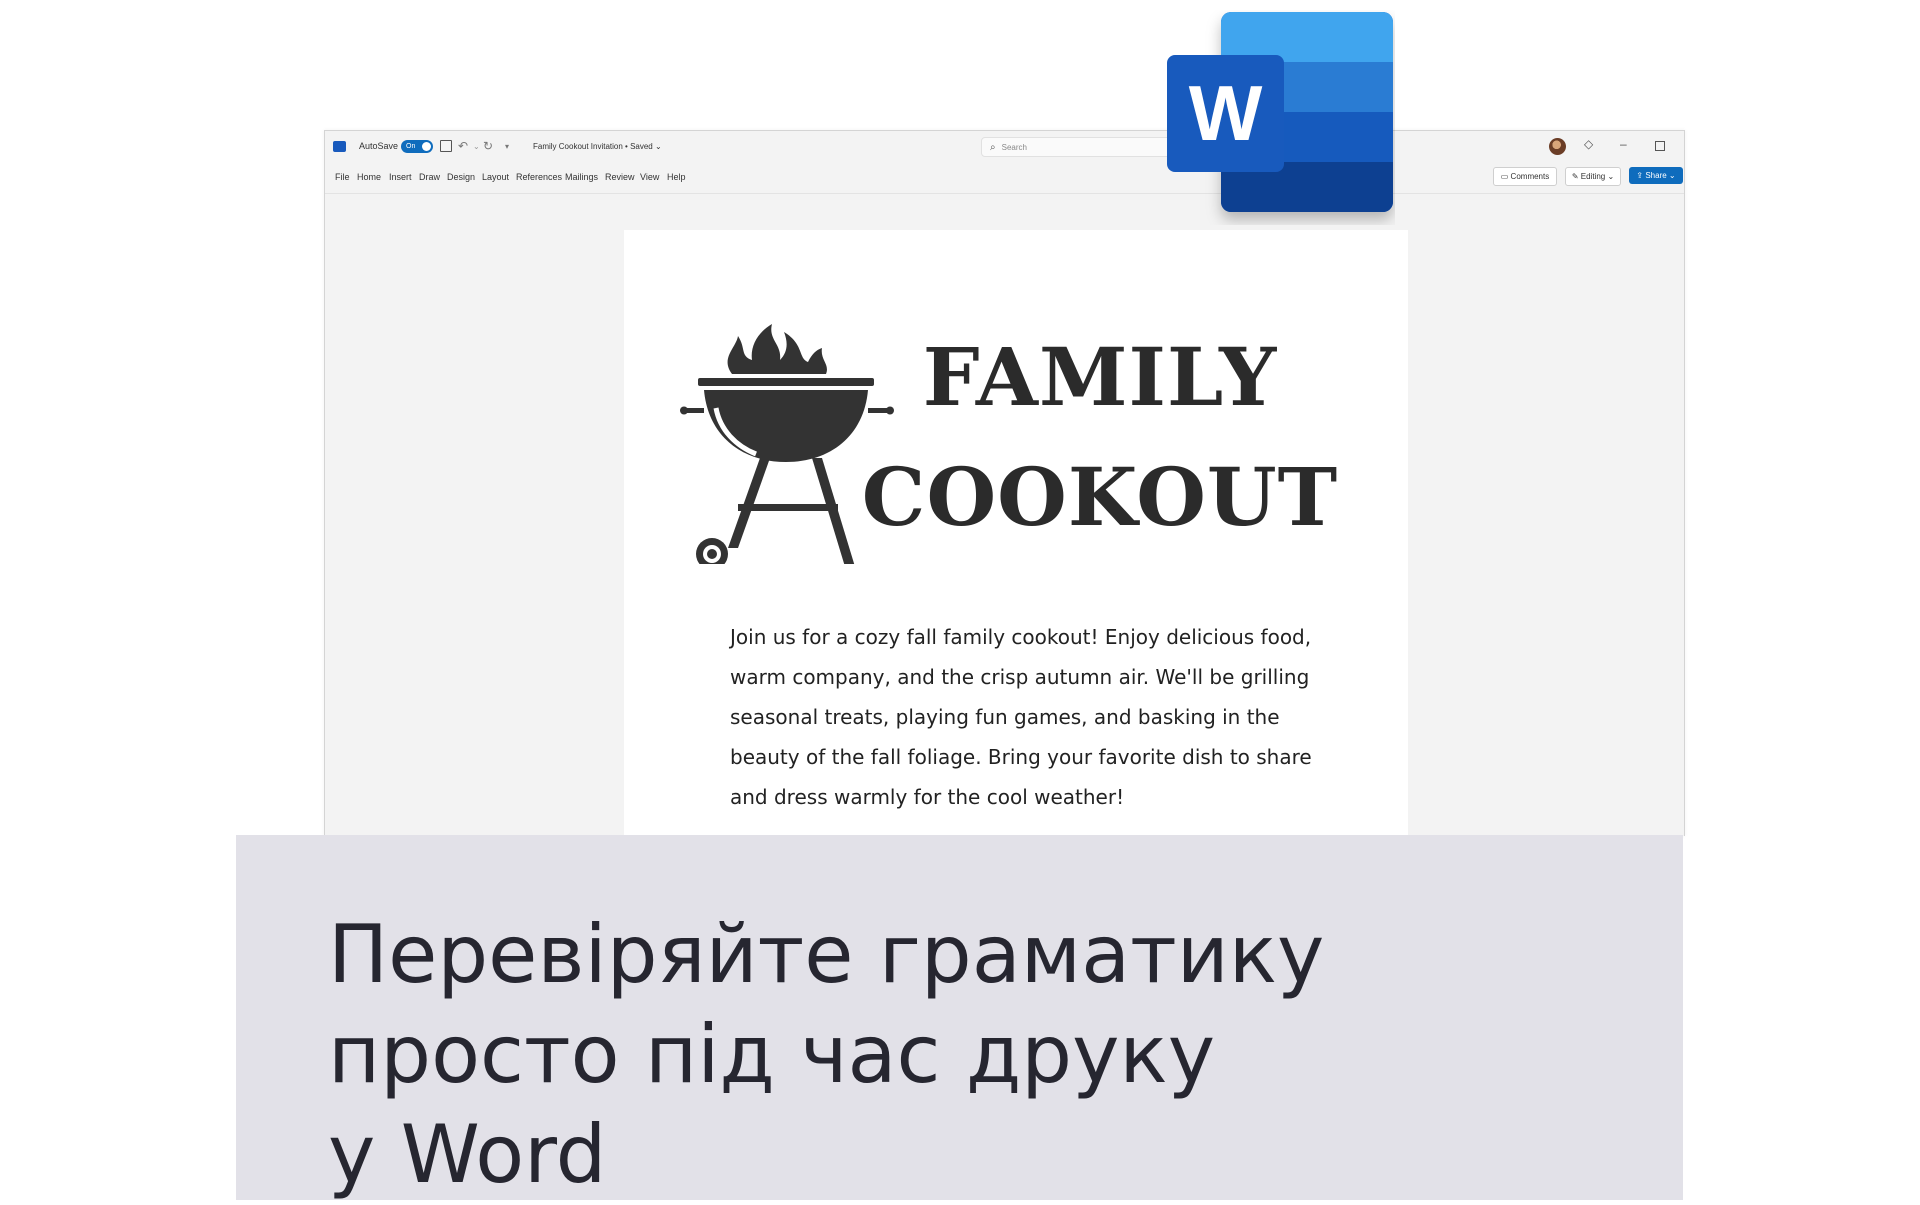 This screenshot has width=1920, height=1205. Describe the element at coordinates (581, 177) in the screenshot. I see `tab-mailings: Mailings` at that location.